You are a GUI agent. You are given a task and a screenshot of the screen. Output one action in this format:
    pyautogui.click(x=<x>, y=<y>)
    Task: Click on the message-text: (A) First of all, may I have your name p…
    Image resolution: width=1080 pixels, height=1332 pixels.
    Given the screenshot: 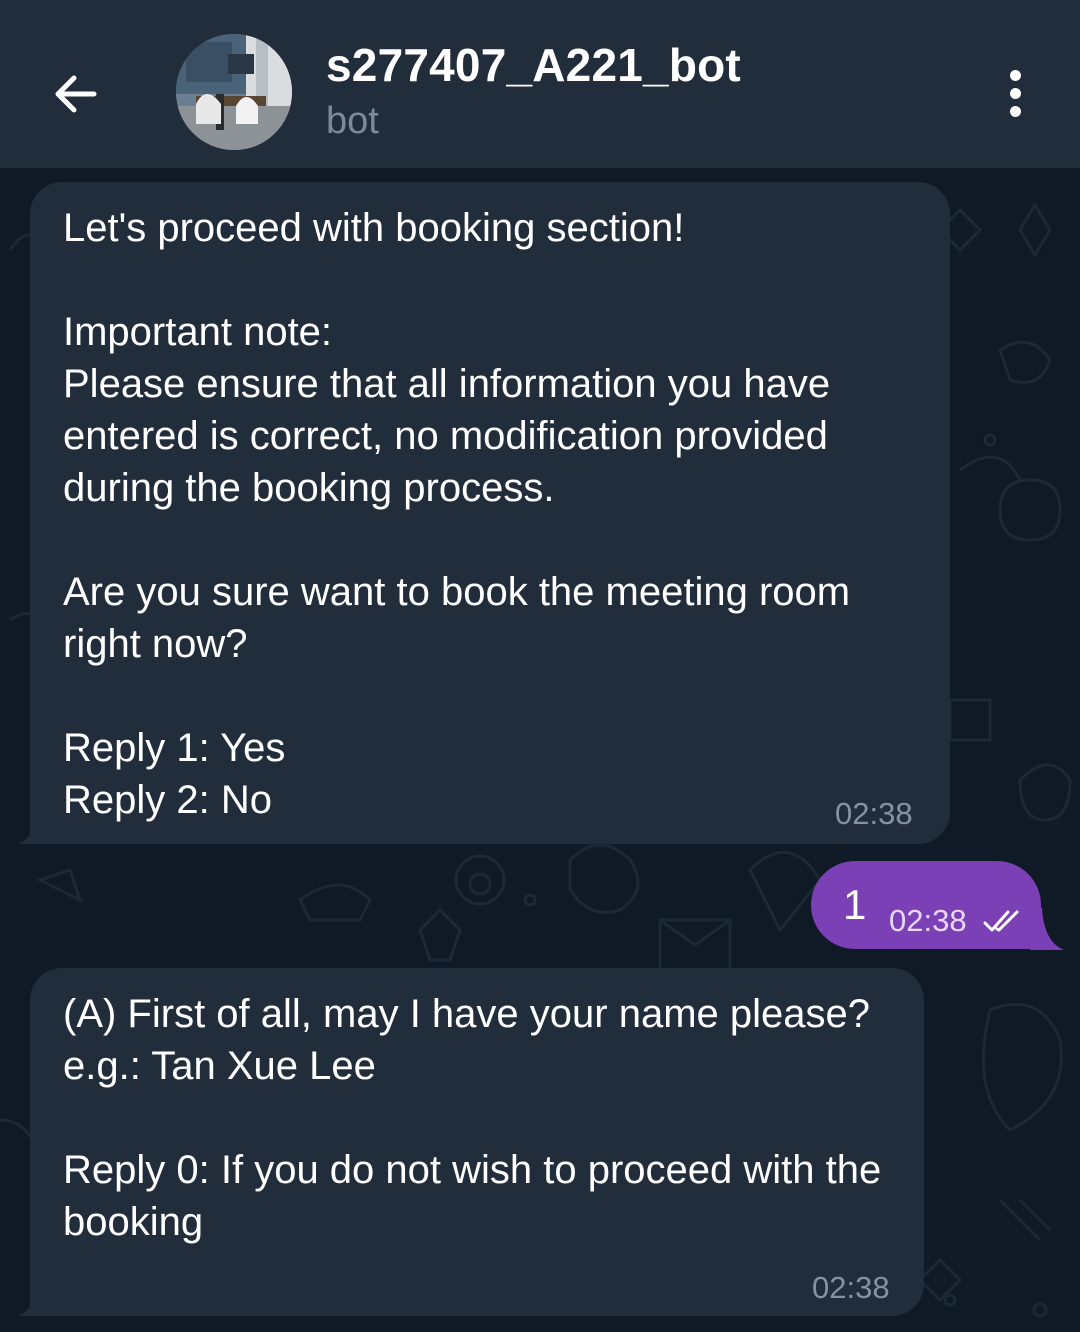 What is the action you would take?
    pyautogui.click(x=472, y=1118)
    